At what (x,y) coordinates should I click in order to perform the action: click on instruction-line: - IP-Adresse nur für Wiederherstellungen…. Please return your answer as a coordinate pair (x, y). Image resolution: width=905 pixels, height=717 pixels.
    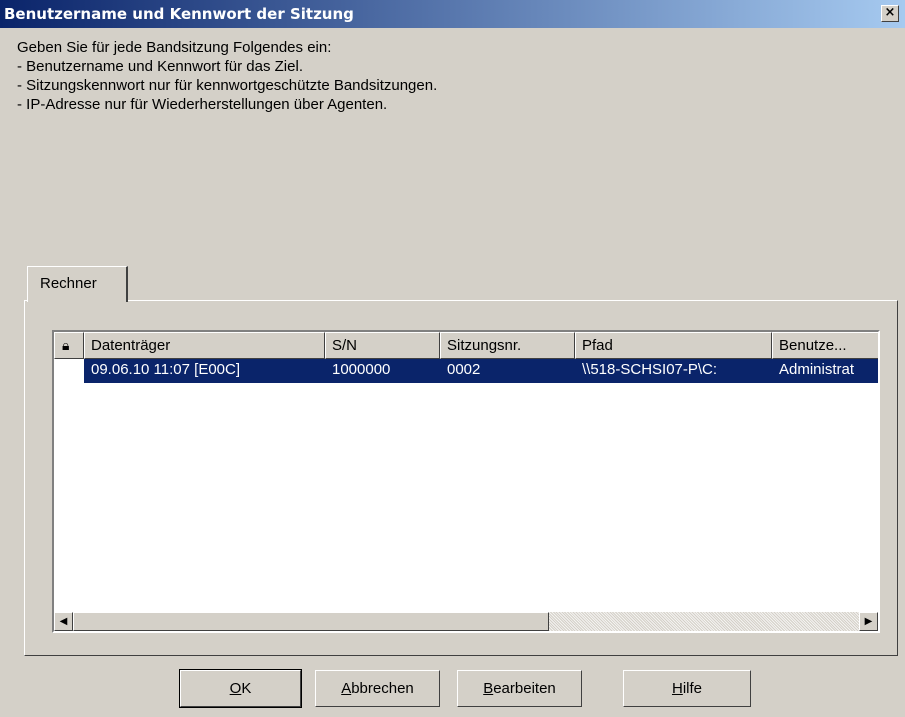
    Looking at the image, I should click on (202, 104).